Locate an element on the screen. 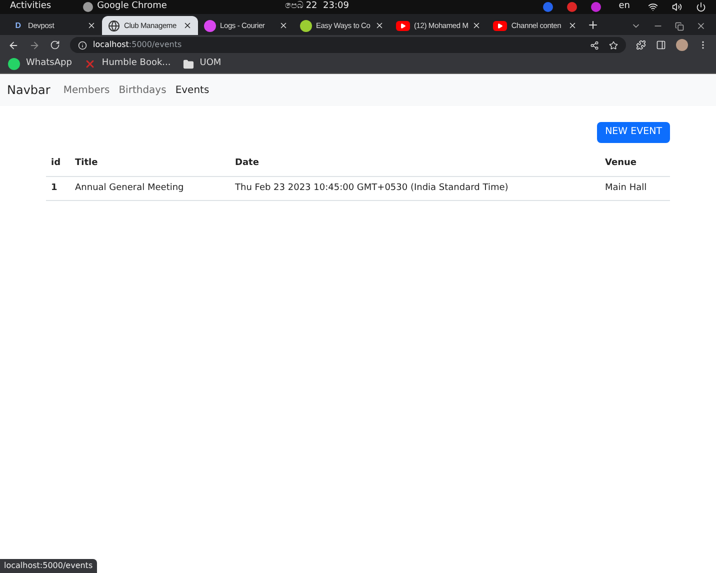 The image size is (716, 573). restore-icon is located at coordinates (679, 26).